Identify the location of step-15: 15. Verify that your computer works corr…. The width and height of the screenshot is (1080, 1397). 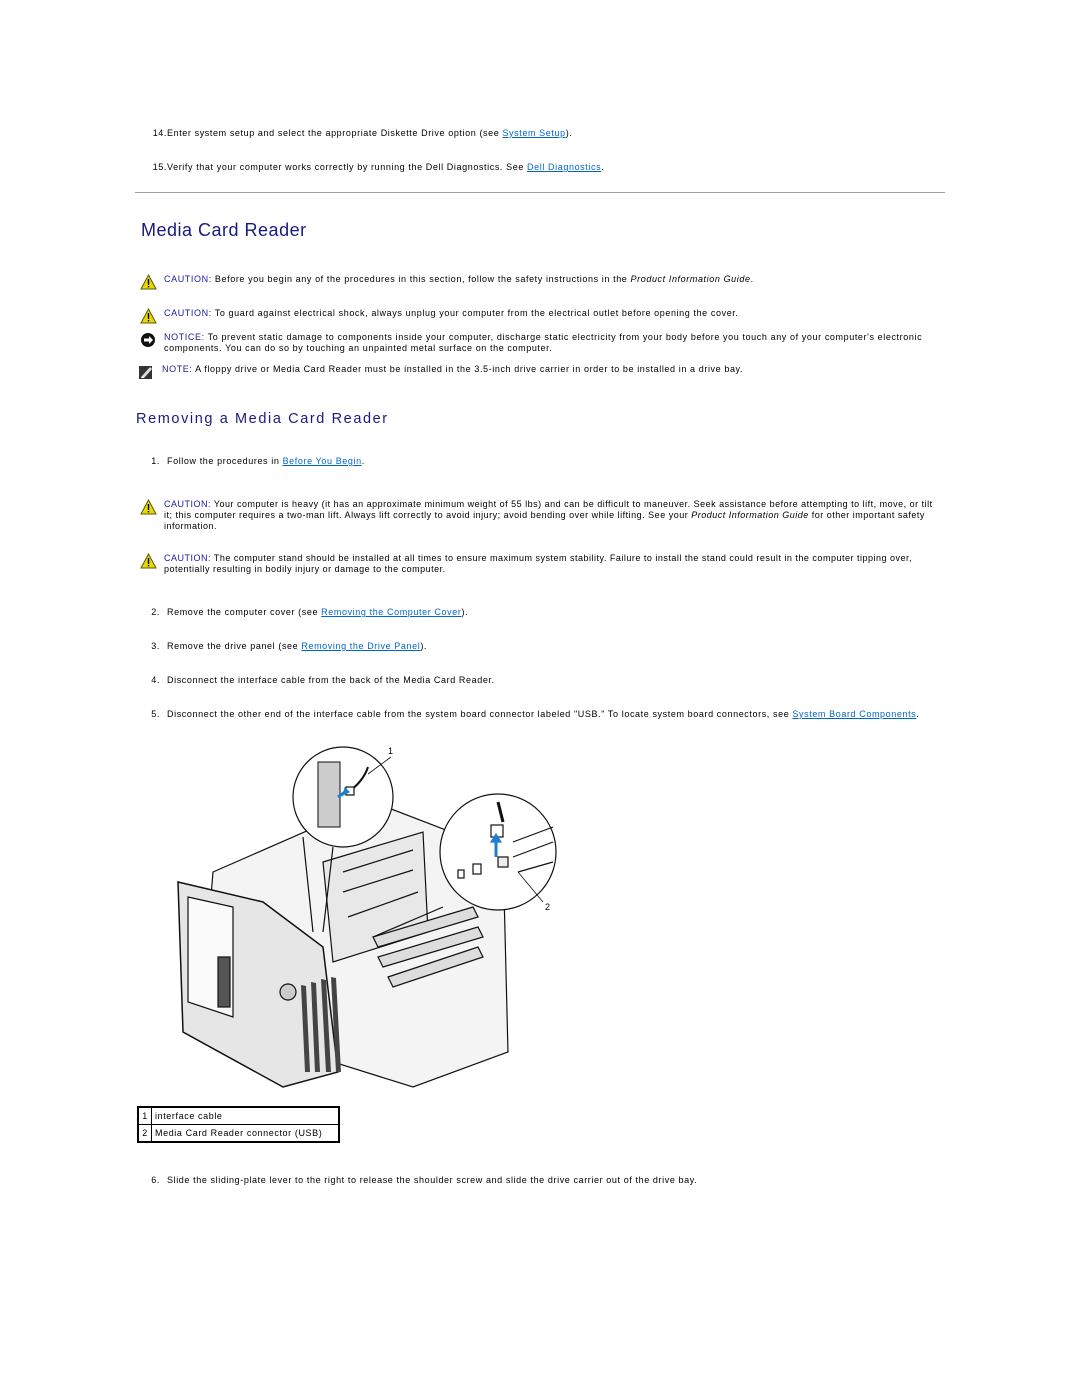
(378, 167).